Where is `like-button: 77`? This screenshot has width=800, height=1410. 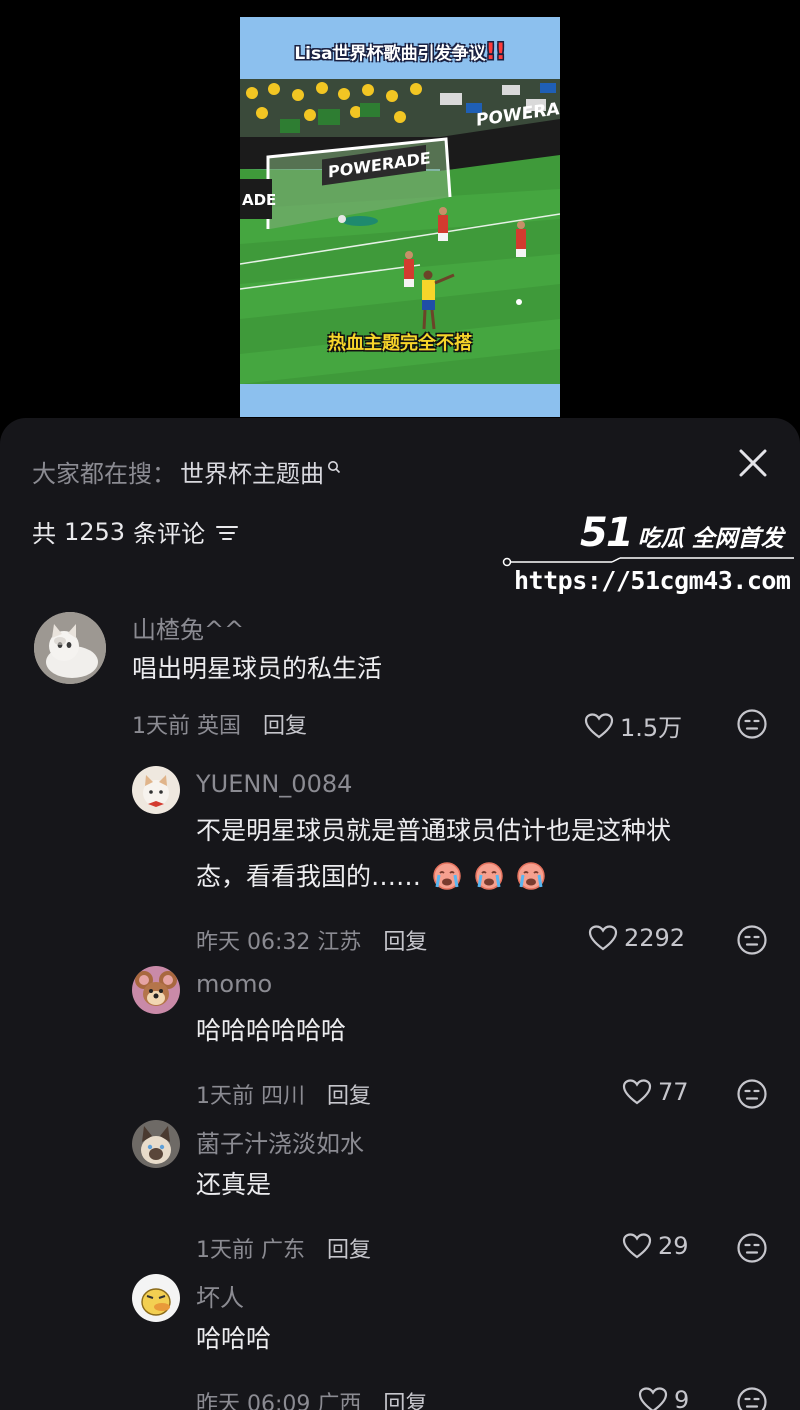
like-button: 77 is located at coordinates (655, 1092).